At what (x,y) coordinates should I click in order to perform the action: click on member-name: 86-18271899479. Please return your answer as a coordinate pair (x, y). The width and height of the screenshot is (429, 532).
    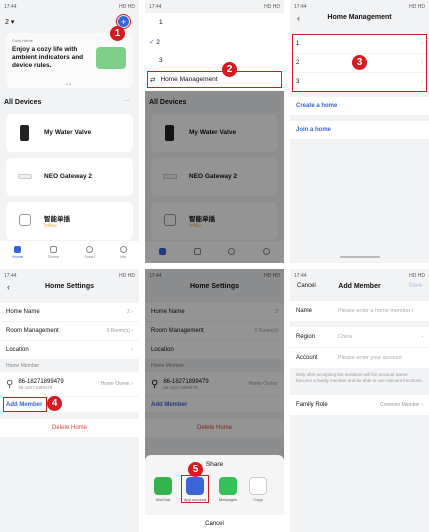
    Looking at the image, I should click on (41, 381).